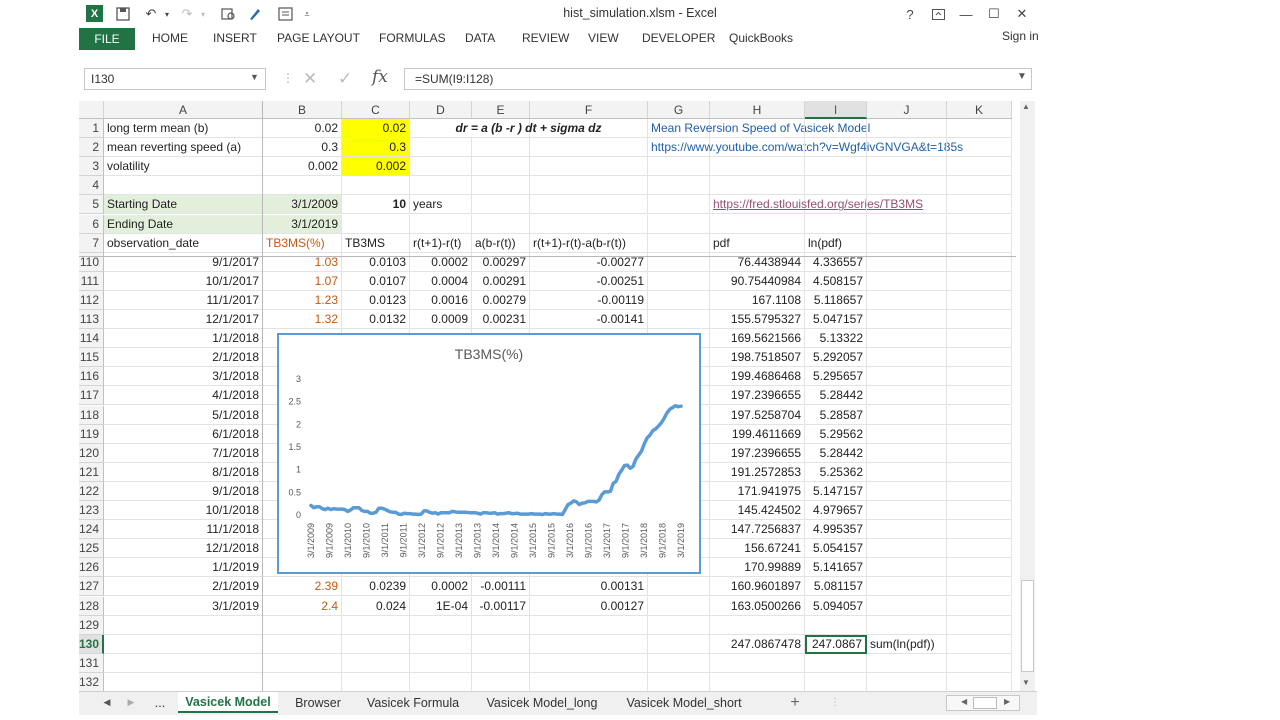  Describe the element at coordinates (979, 396) in the screenshot. I see `cell-k117` at that location.